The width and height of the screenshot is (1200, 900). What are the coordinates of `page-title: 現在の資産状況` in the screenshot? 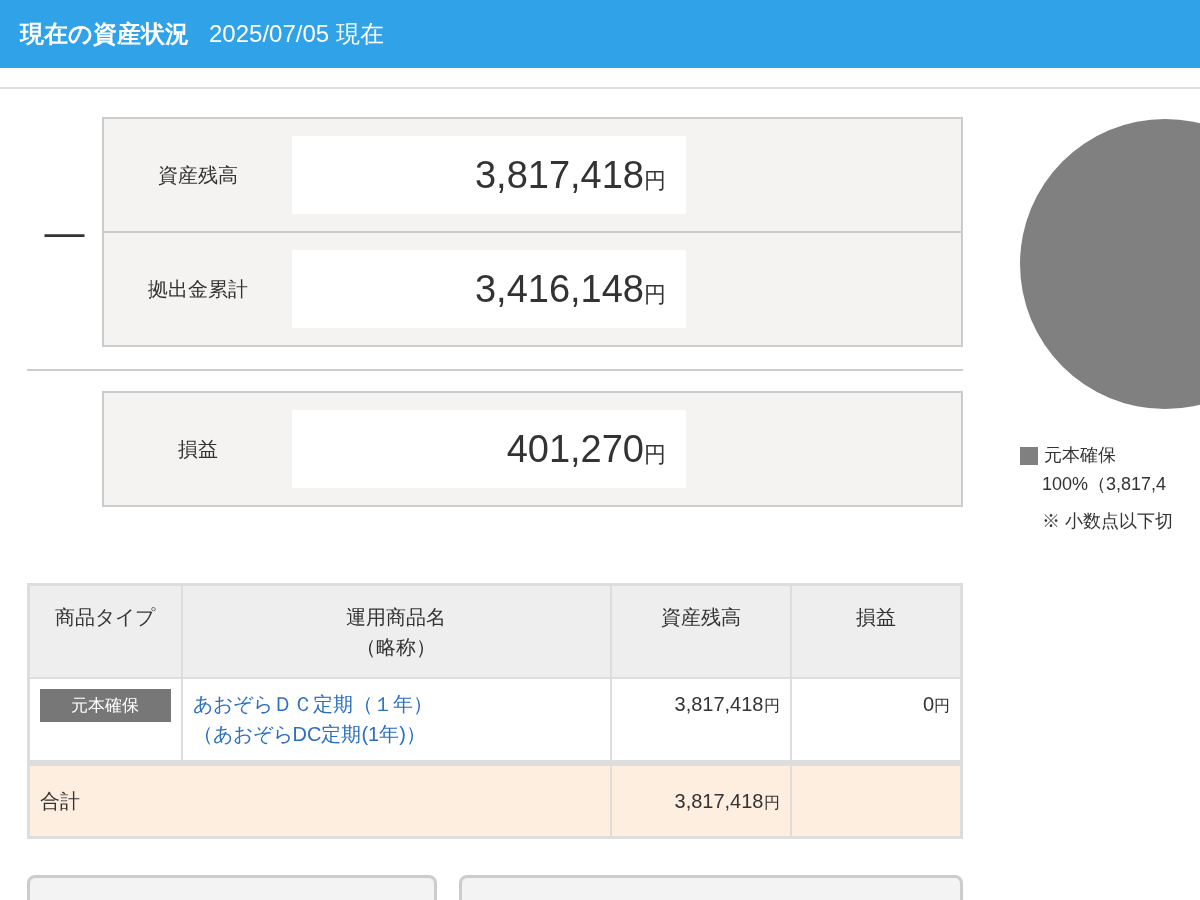 It's located at (104, 34).